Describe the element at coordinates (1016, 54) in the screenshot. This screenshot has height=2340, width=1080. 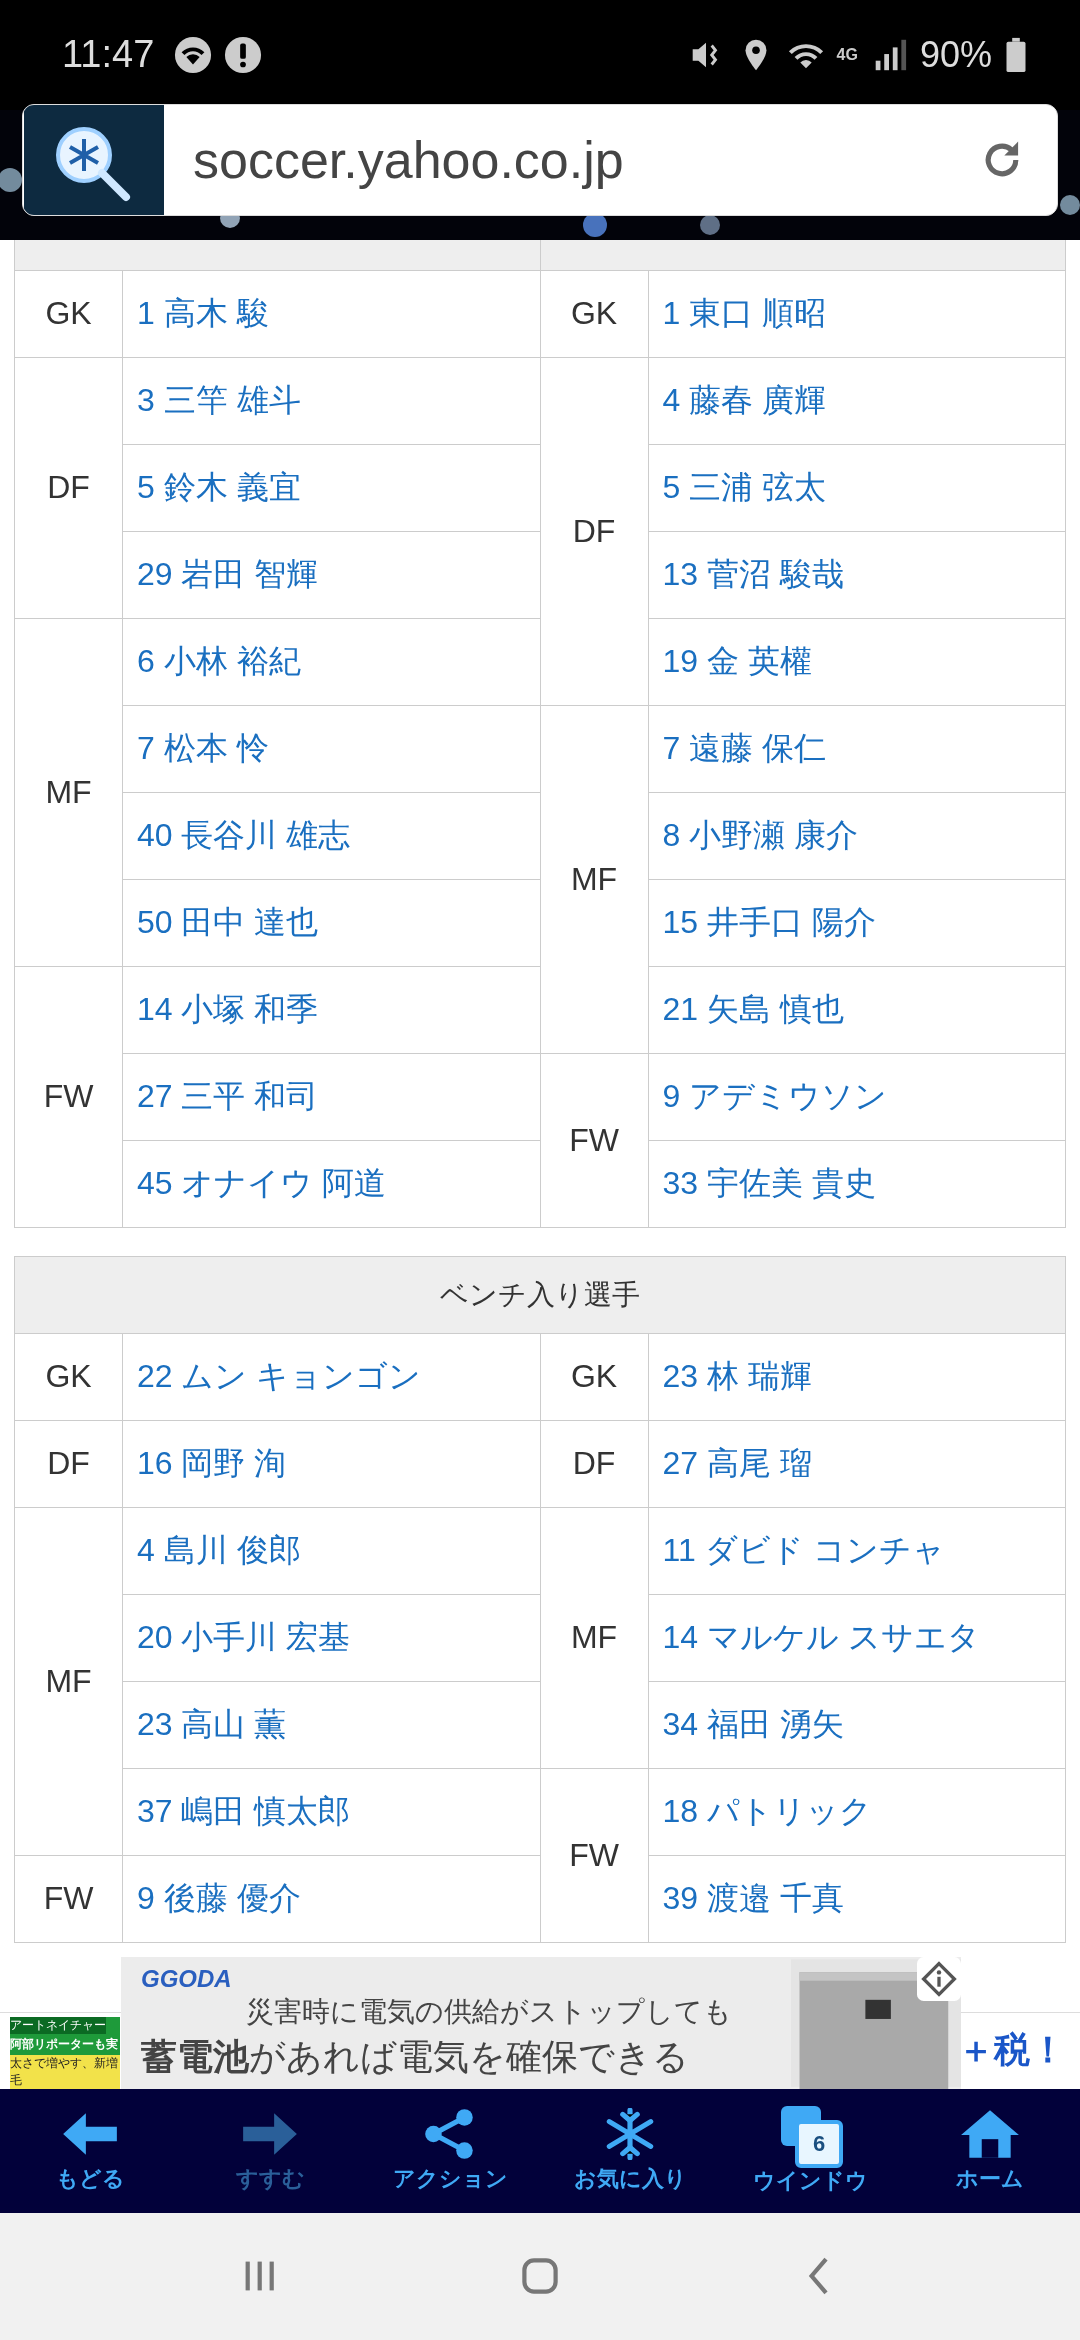
I see `battery-icon` at that location.